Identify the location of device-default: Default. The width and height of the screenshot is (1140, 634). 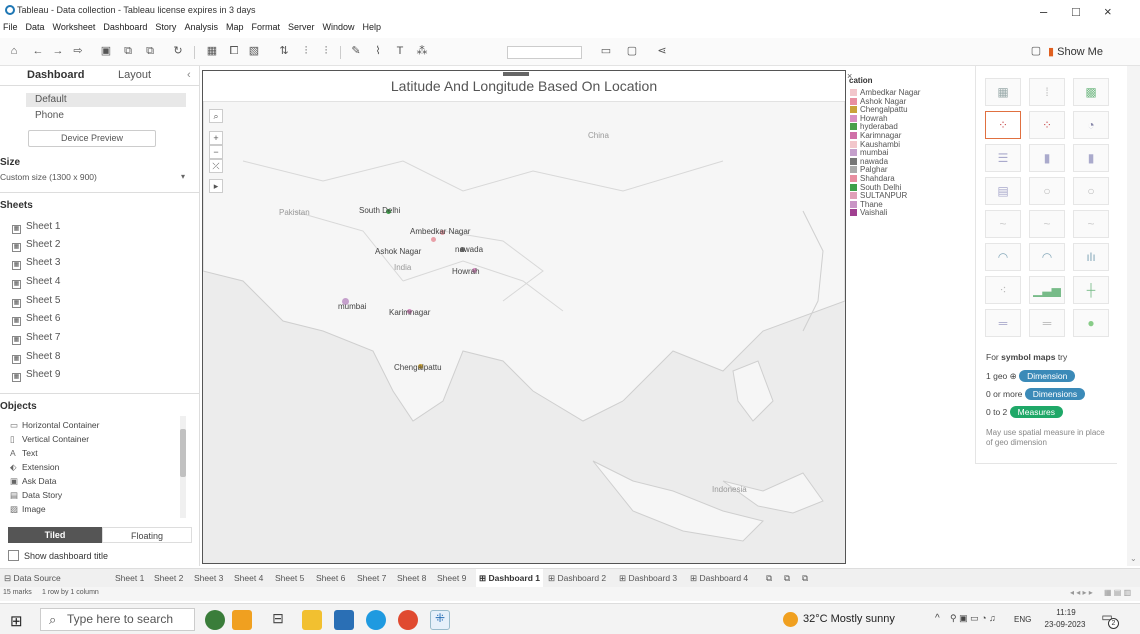
(106, 100).